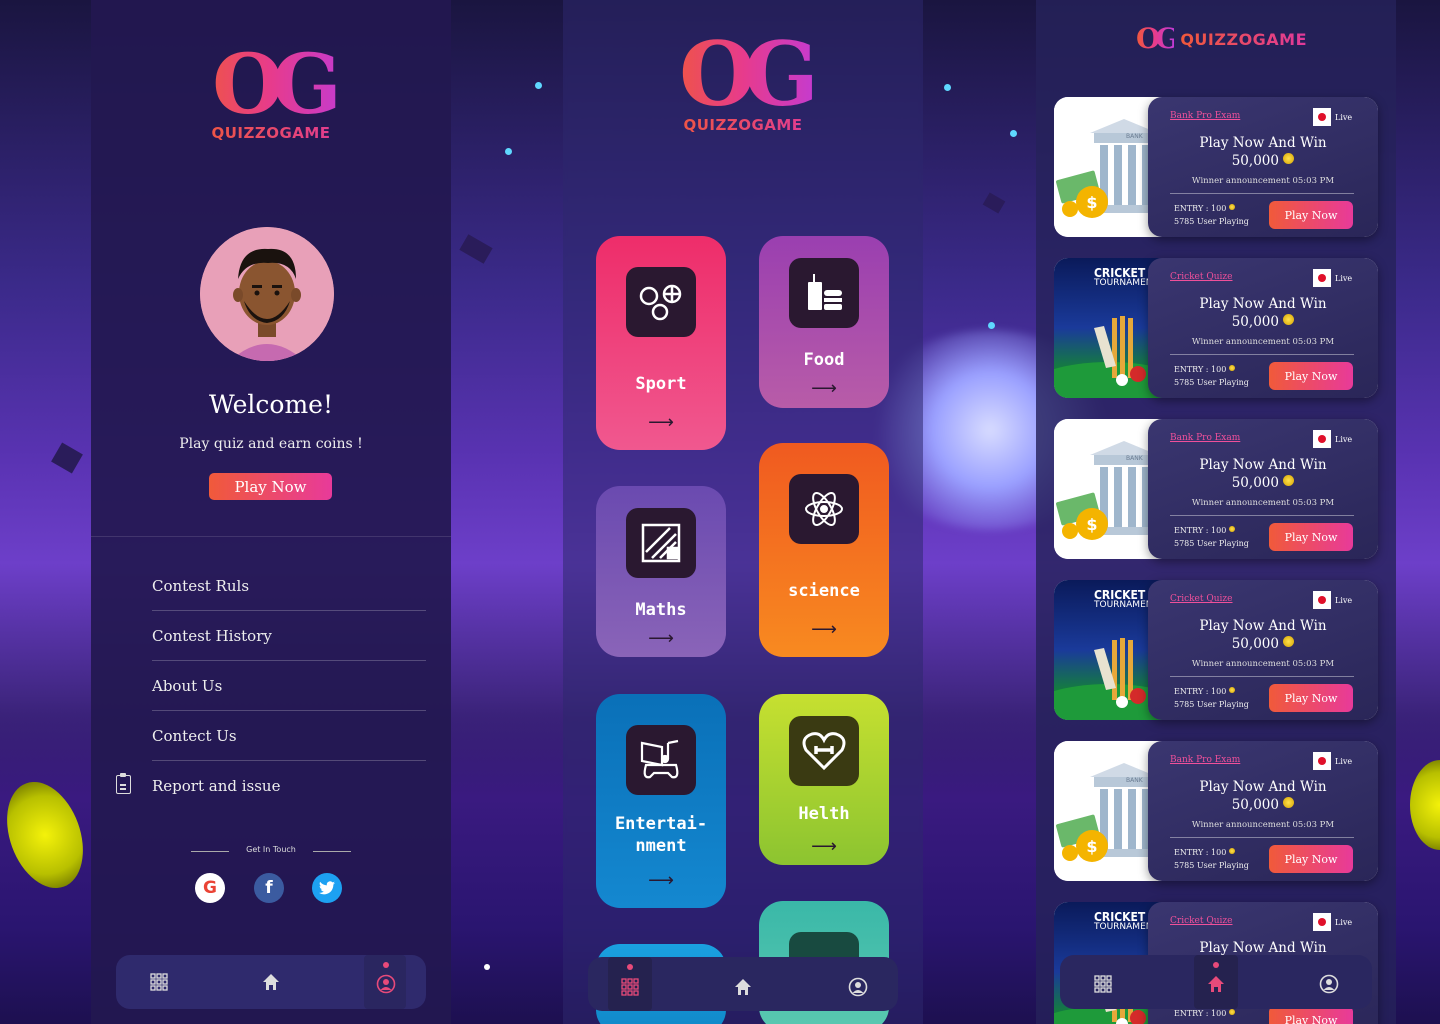 The image size is (1440, 1024). What do you see at coordinates (661, 760) in the screenshot?
I see `entertainment-icon` at bounding box center [661, 760].